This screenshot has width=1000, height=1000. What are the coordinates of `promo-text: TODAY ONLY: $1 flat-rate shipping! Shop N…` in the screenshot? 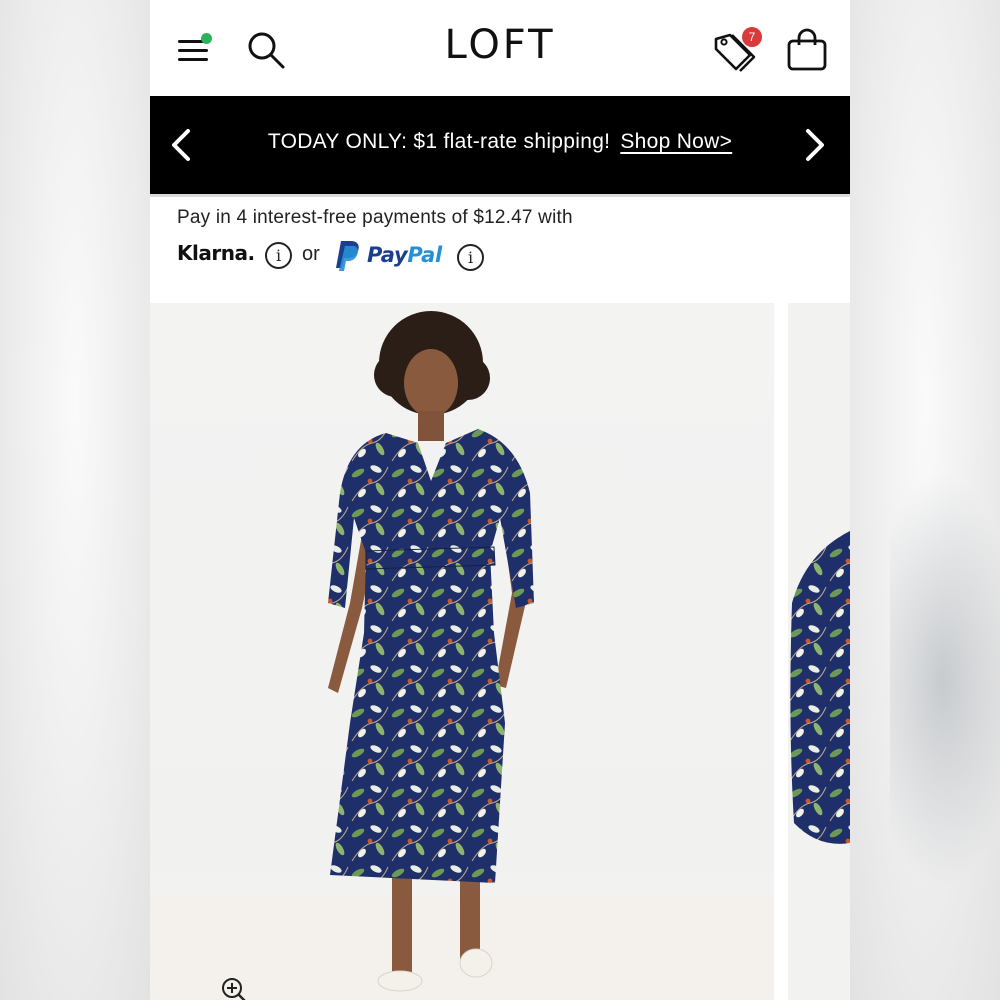 It's located at (500, 142).